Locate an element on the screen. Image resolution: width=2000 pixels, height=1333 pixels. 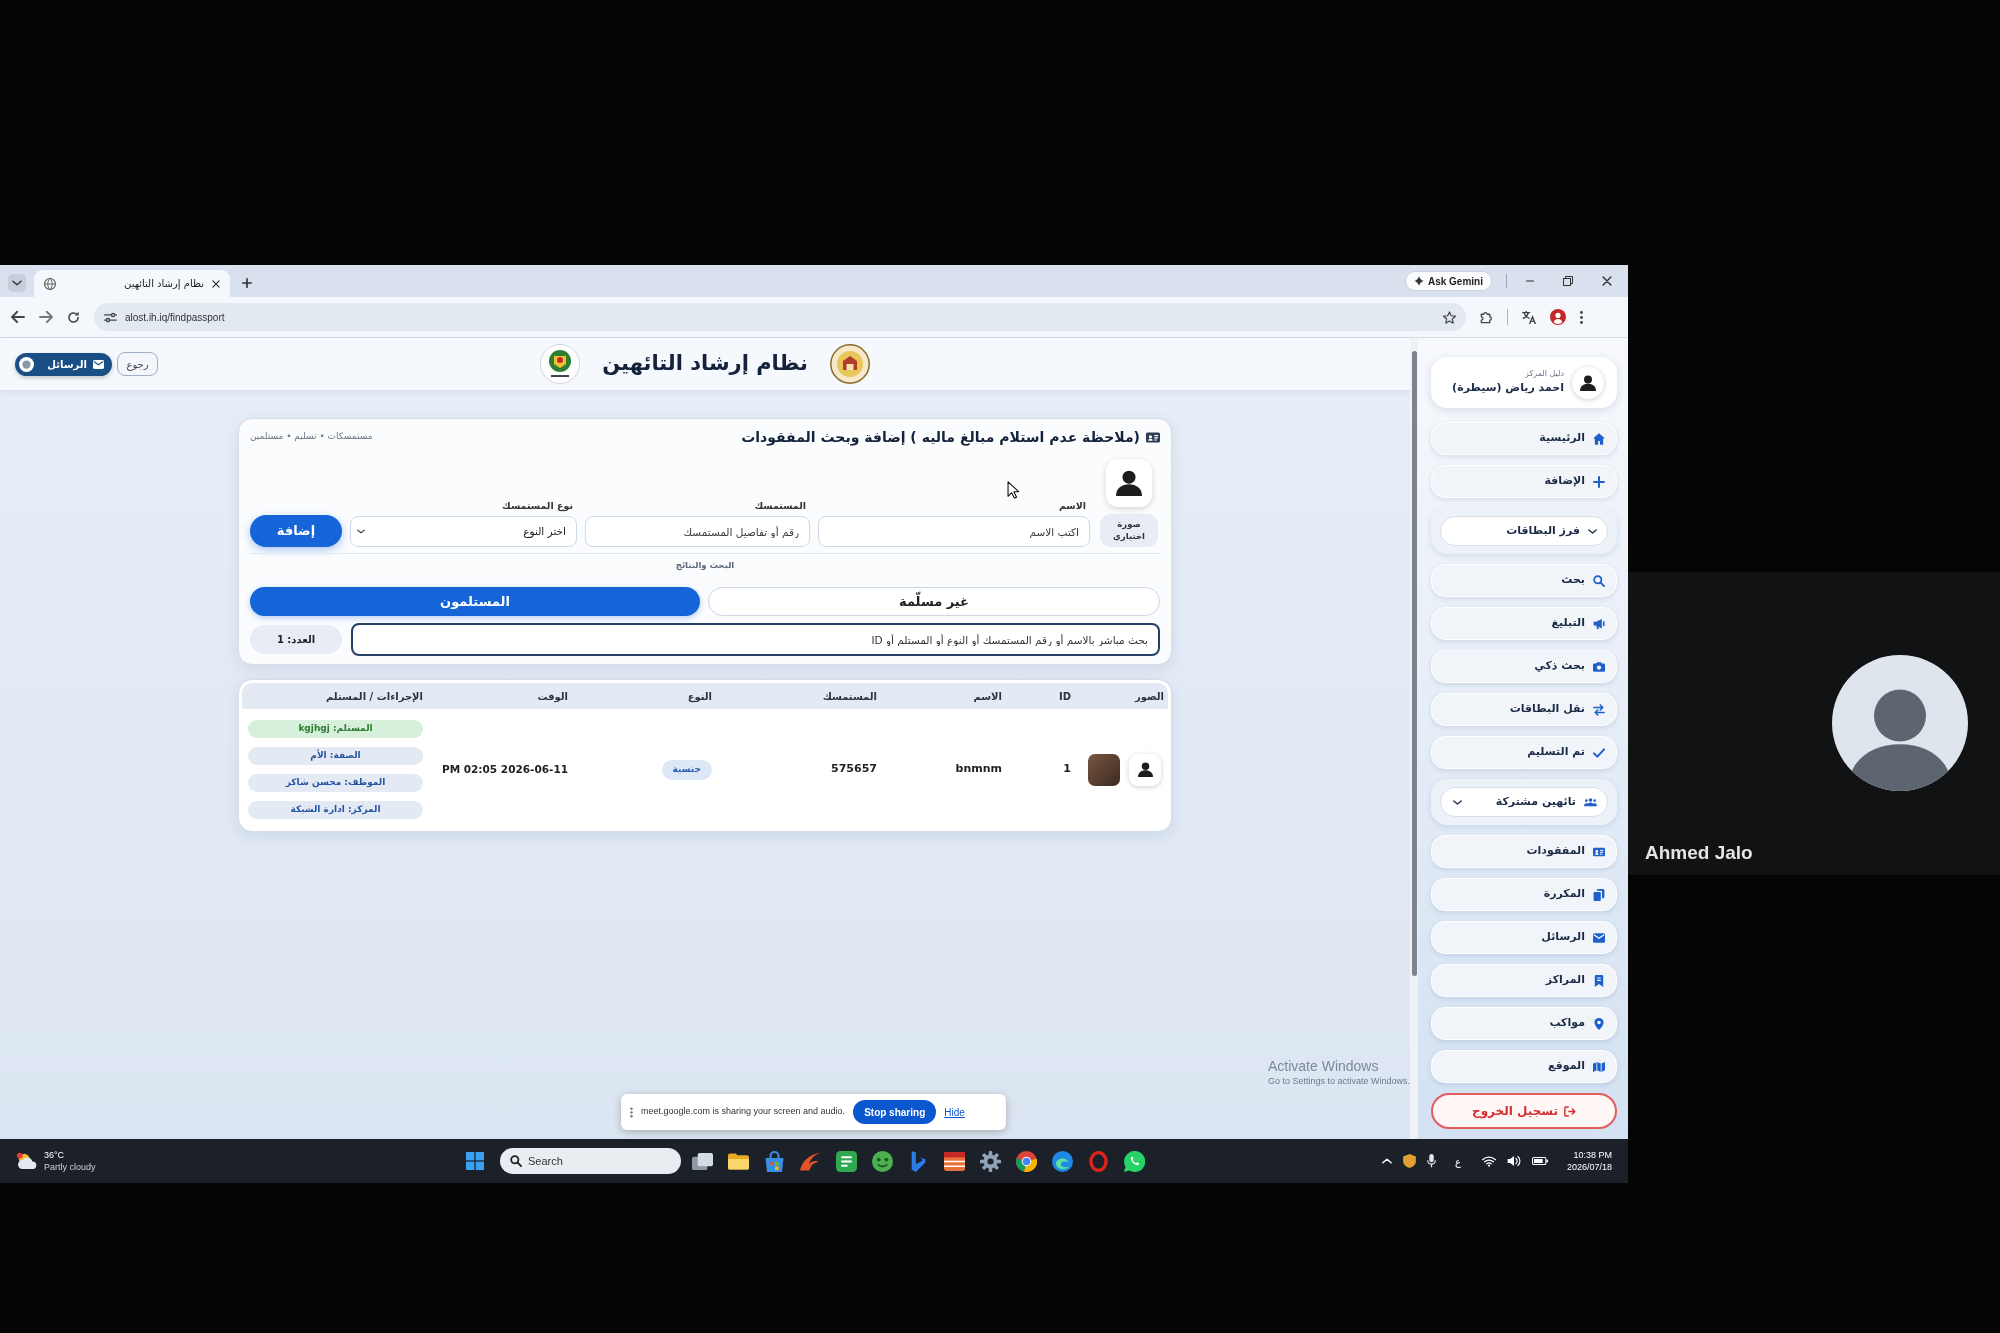
star-icon is located at coordinates (1449, 317).